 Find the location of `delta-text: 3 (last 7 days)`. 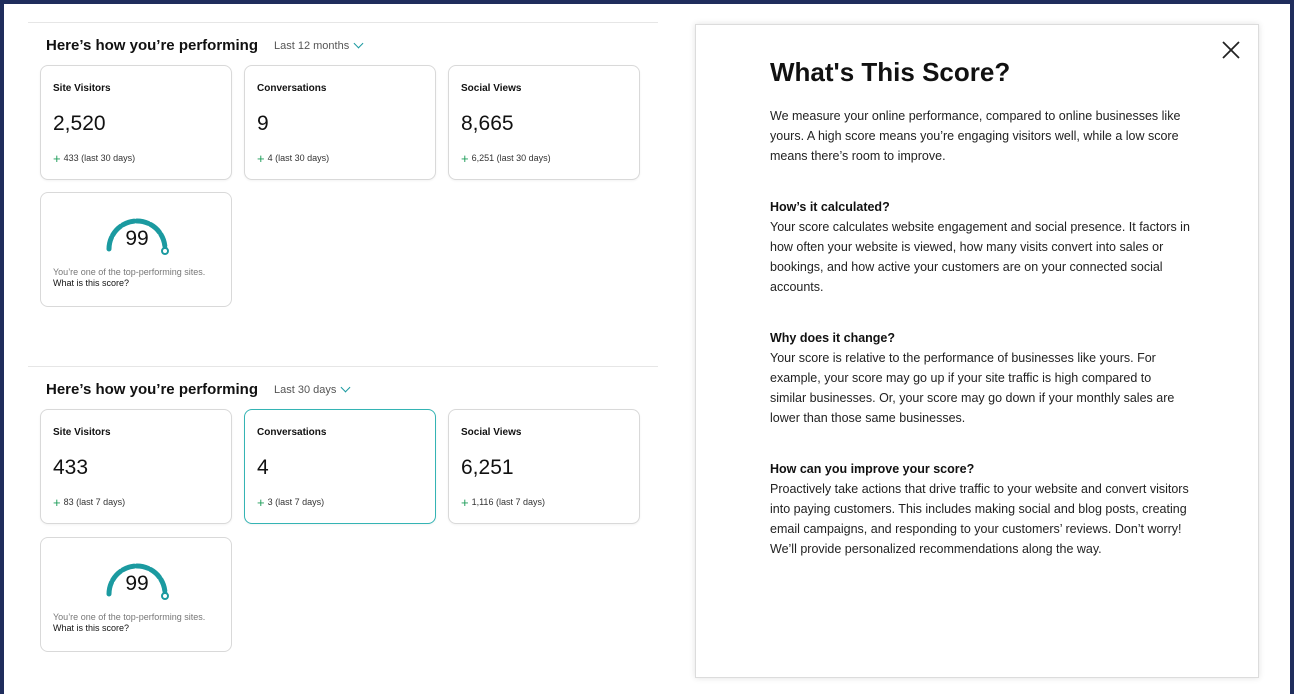

delta-text: 3 (last 7 days) is located at coordinates (296, 502).